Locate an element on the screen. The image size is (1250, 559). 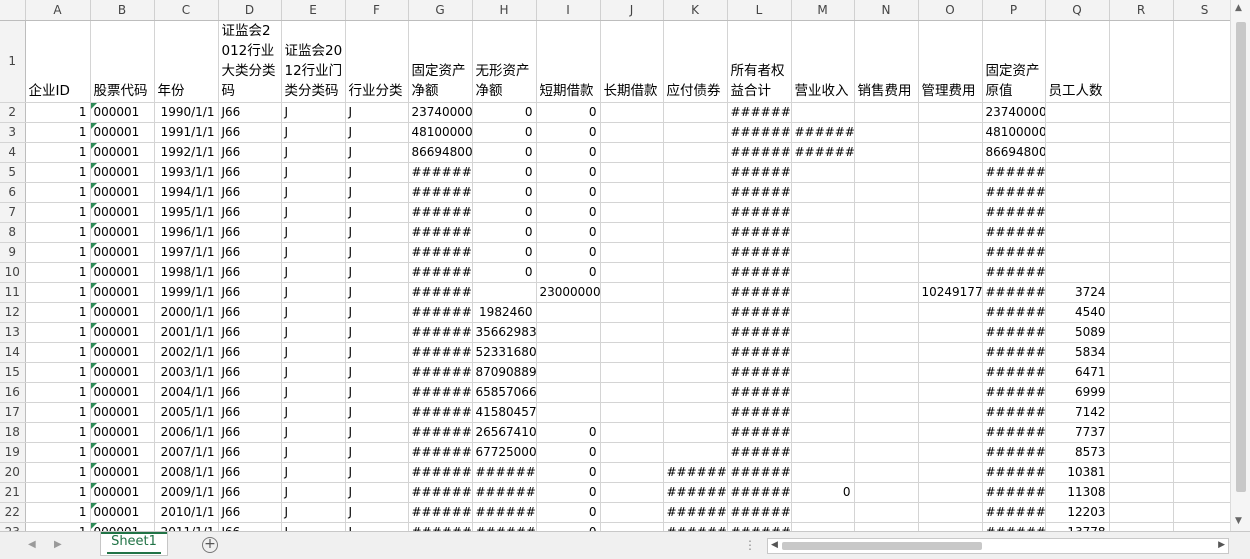
cell-q is located at coordinates (1077, 112).